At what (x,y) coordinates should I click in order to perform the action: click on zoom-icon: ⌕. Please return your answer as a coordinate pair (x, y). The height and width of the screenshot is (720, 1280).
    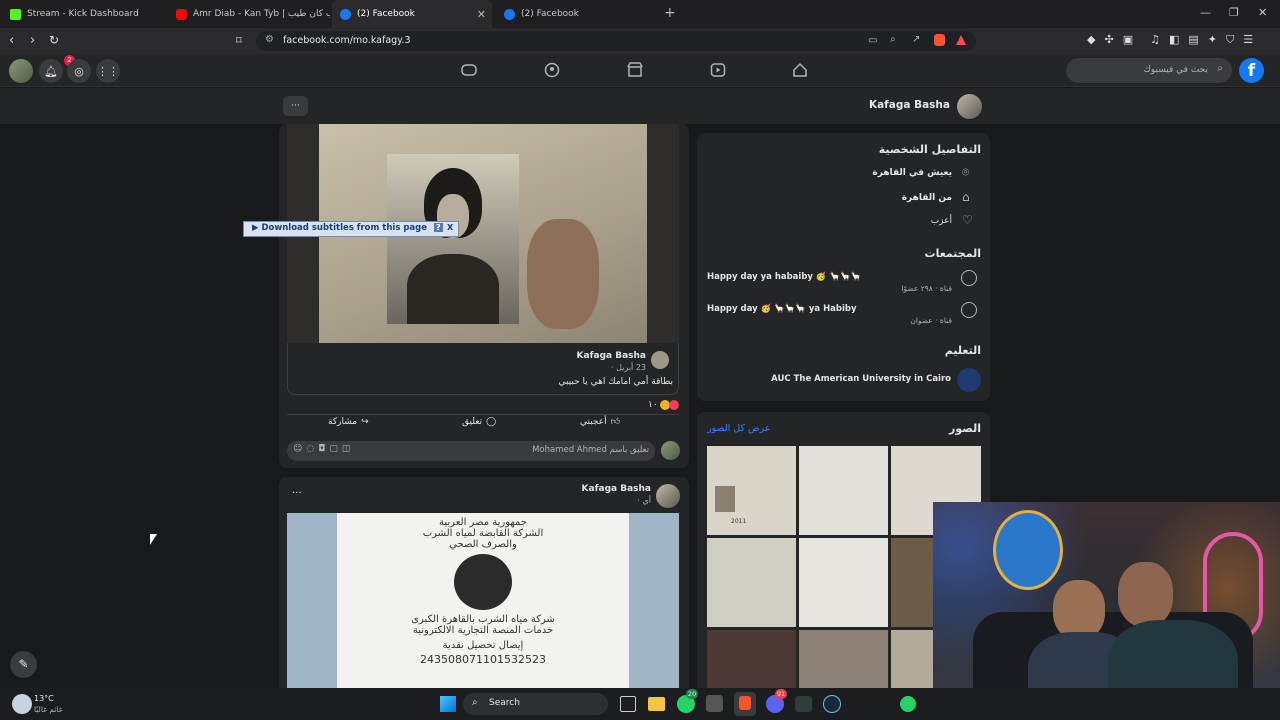
    Looking at the image, I should click on (893, 39).